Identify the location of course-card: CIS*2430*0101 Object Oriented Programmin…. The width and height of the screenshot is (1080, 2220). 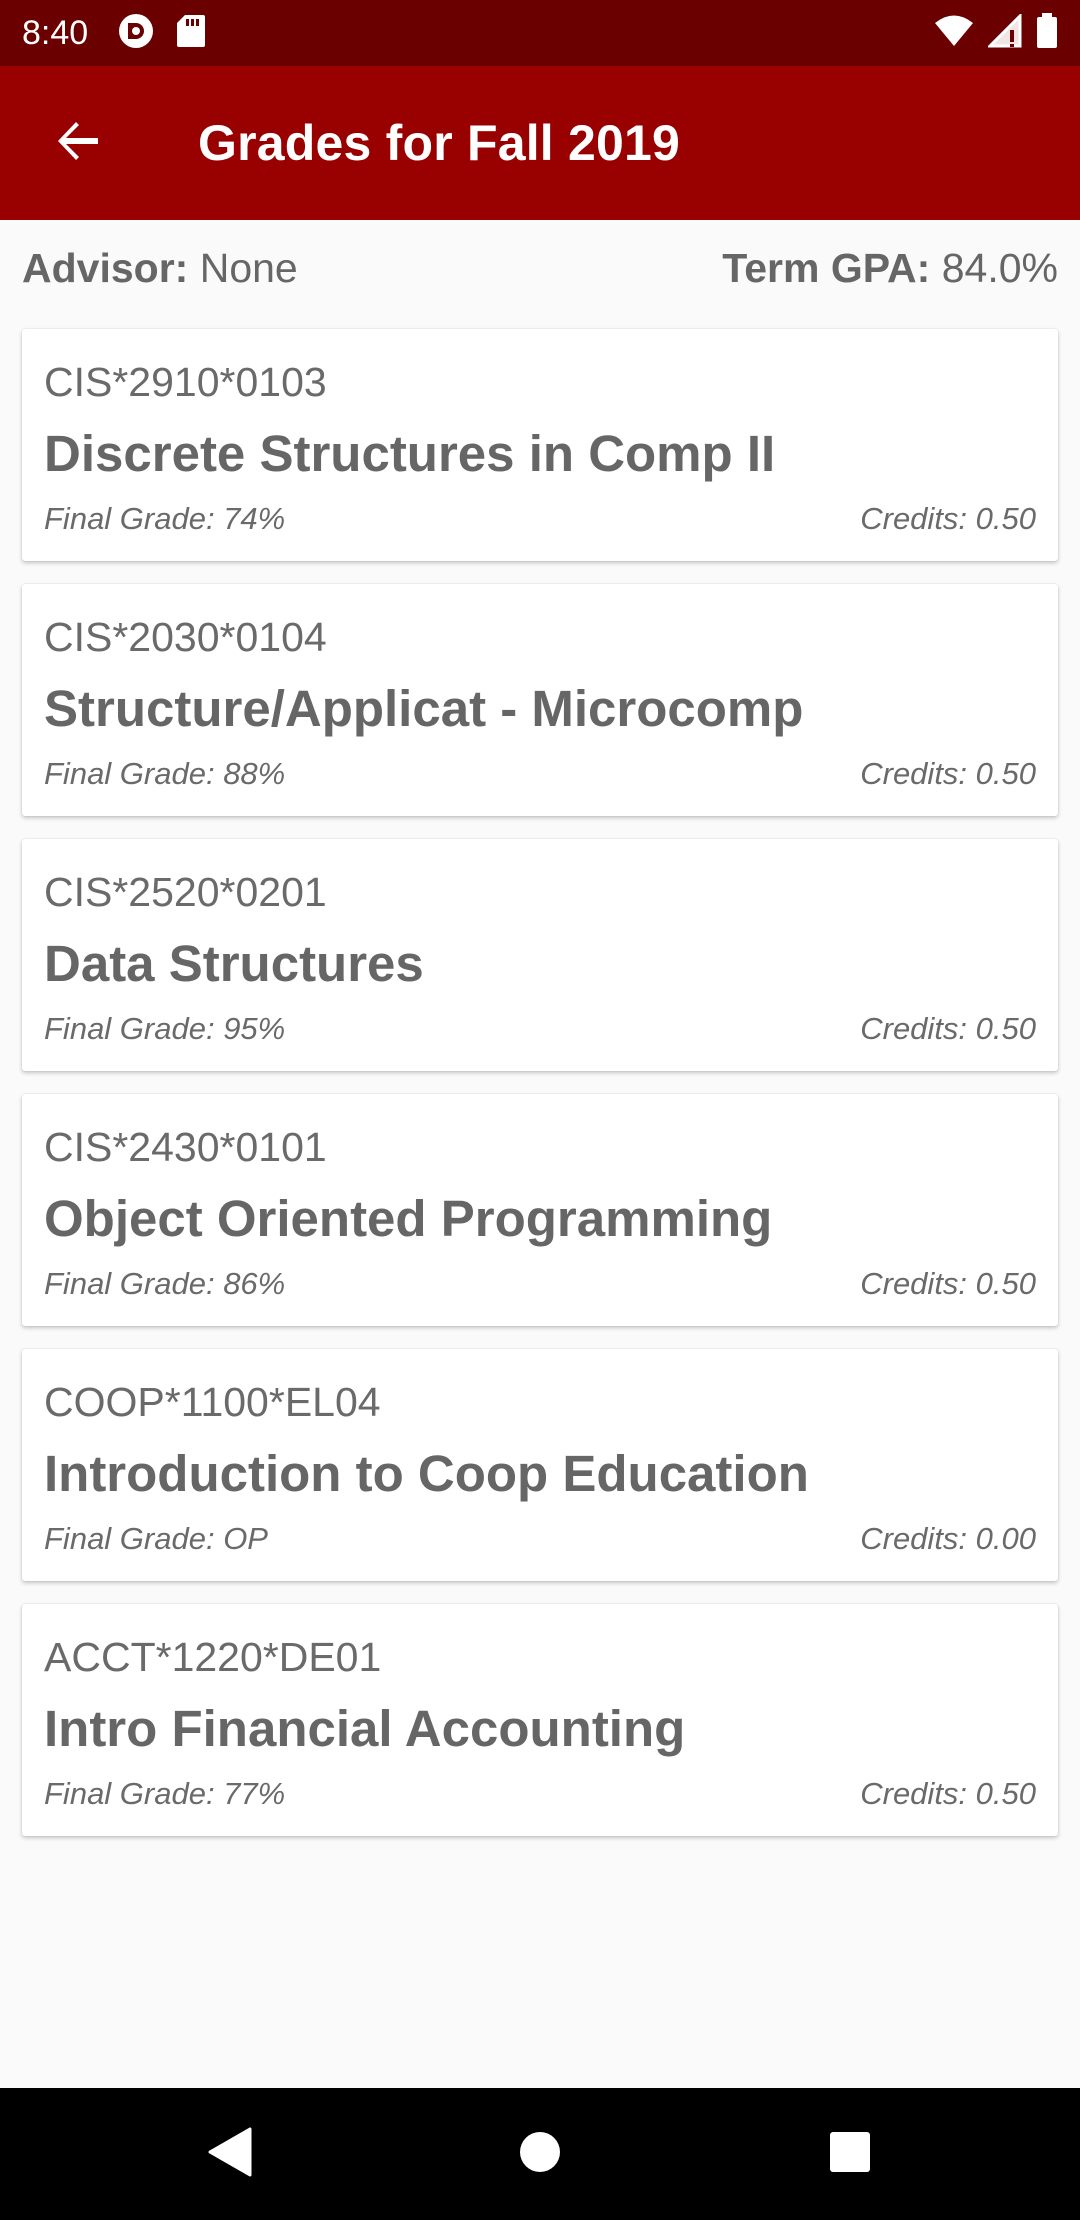
(540, 1210).